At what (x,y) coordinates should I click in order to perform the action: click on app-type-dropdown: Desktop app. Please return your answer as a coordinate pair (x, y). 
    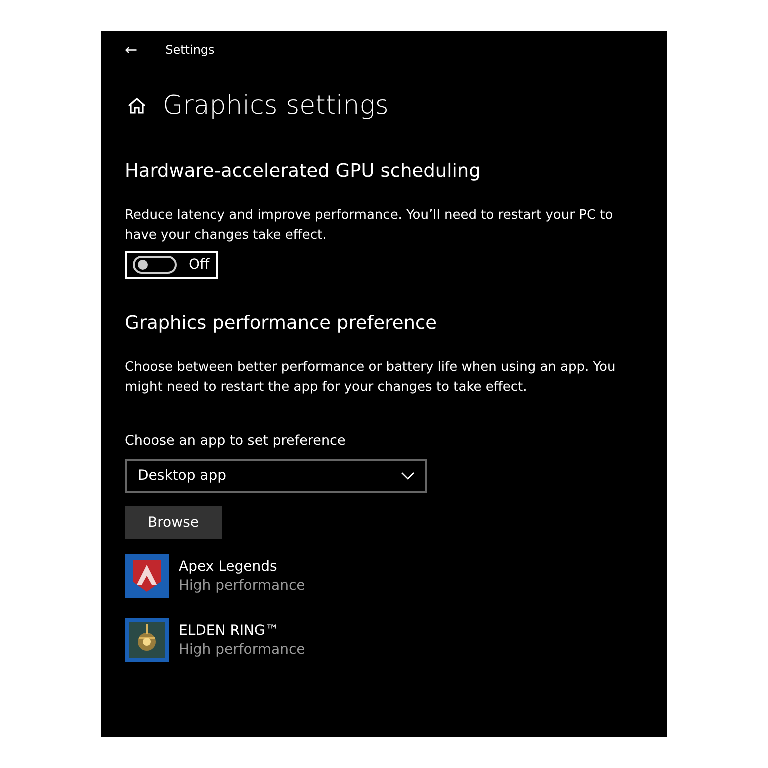
    Looking at the image, I should click on (276, 476).